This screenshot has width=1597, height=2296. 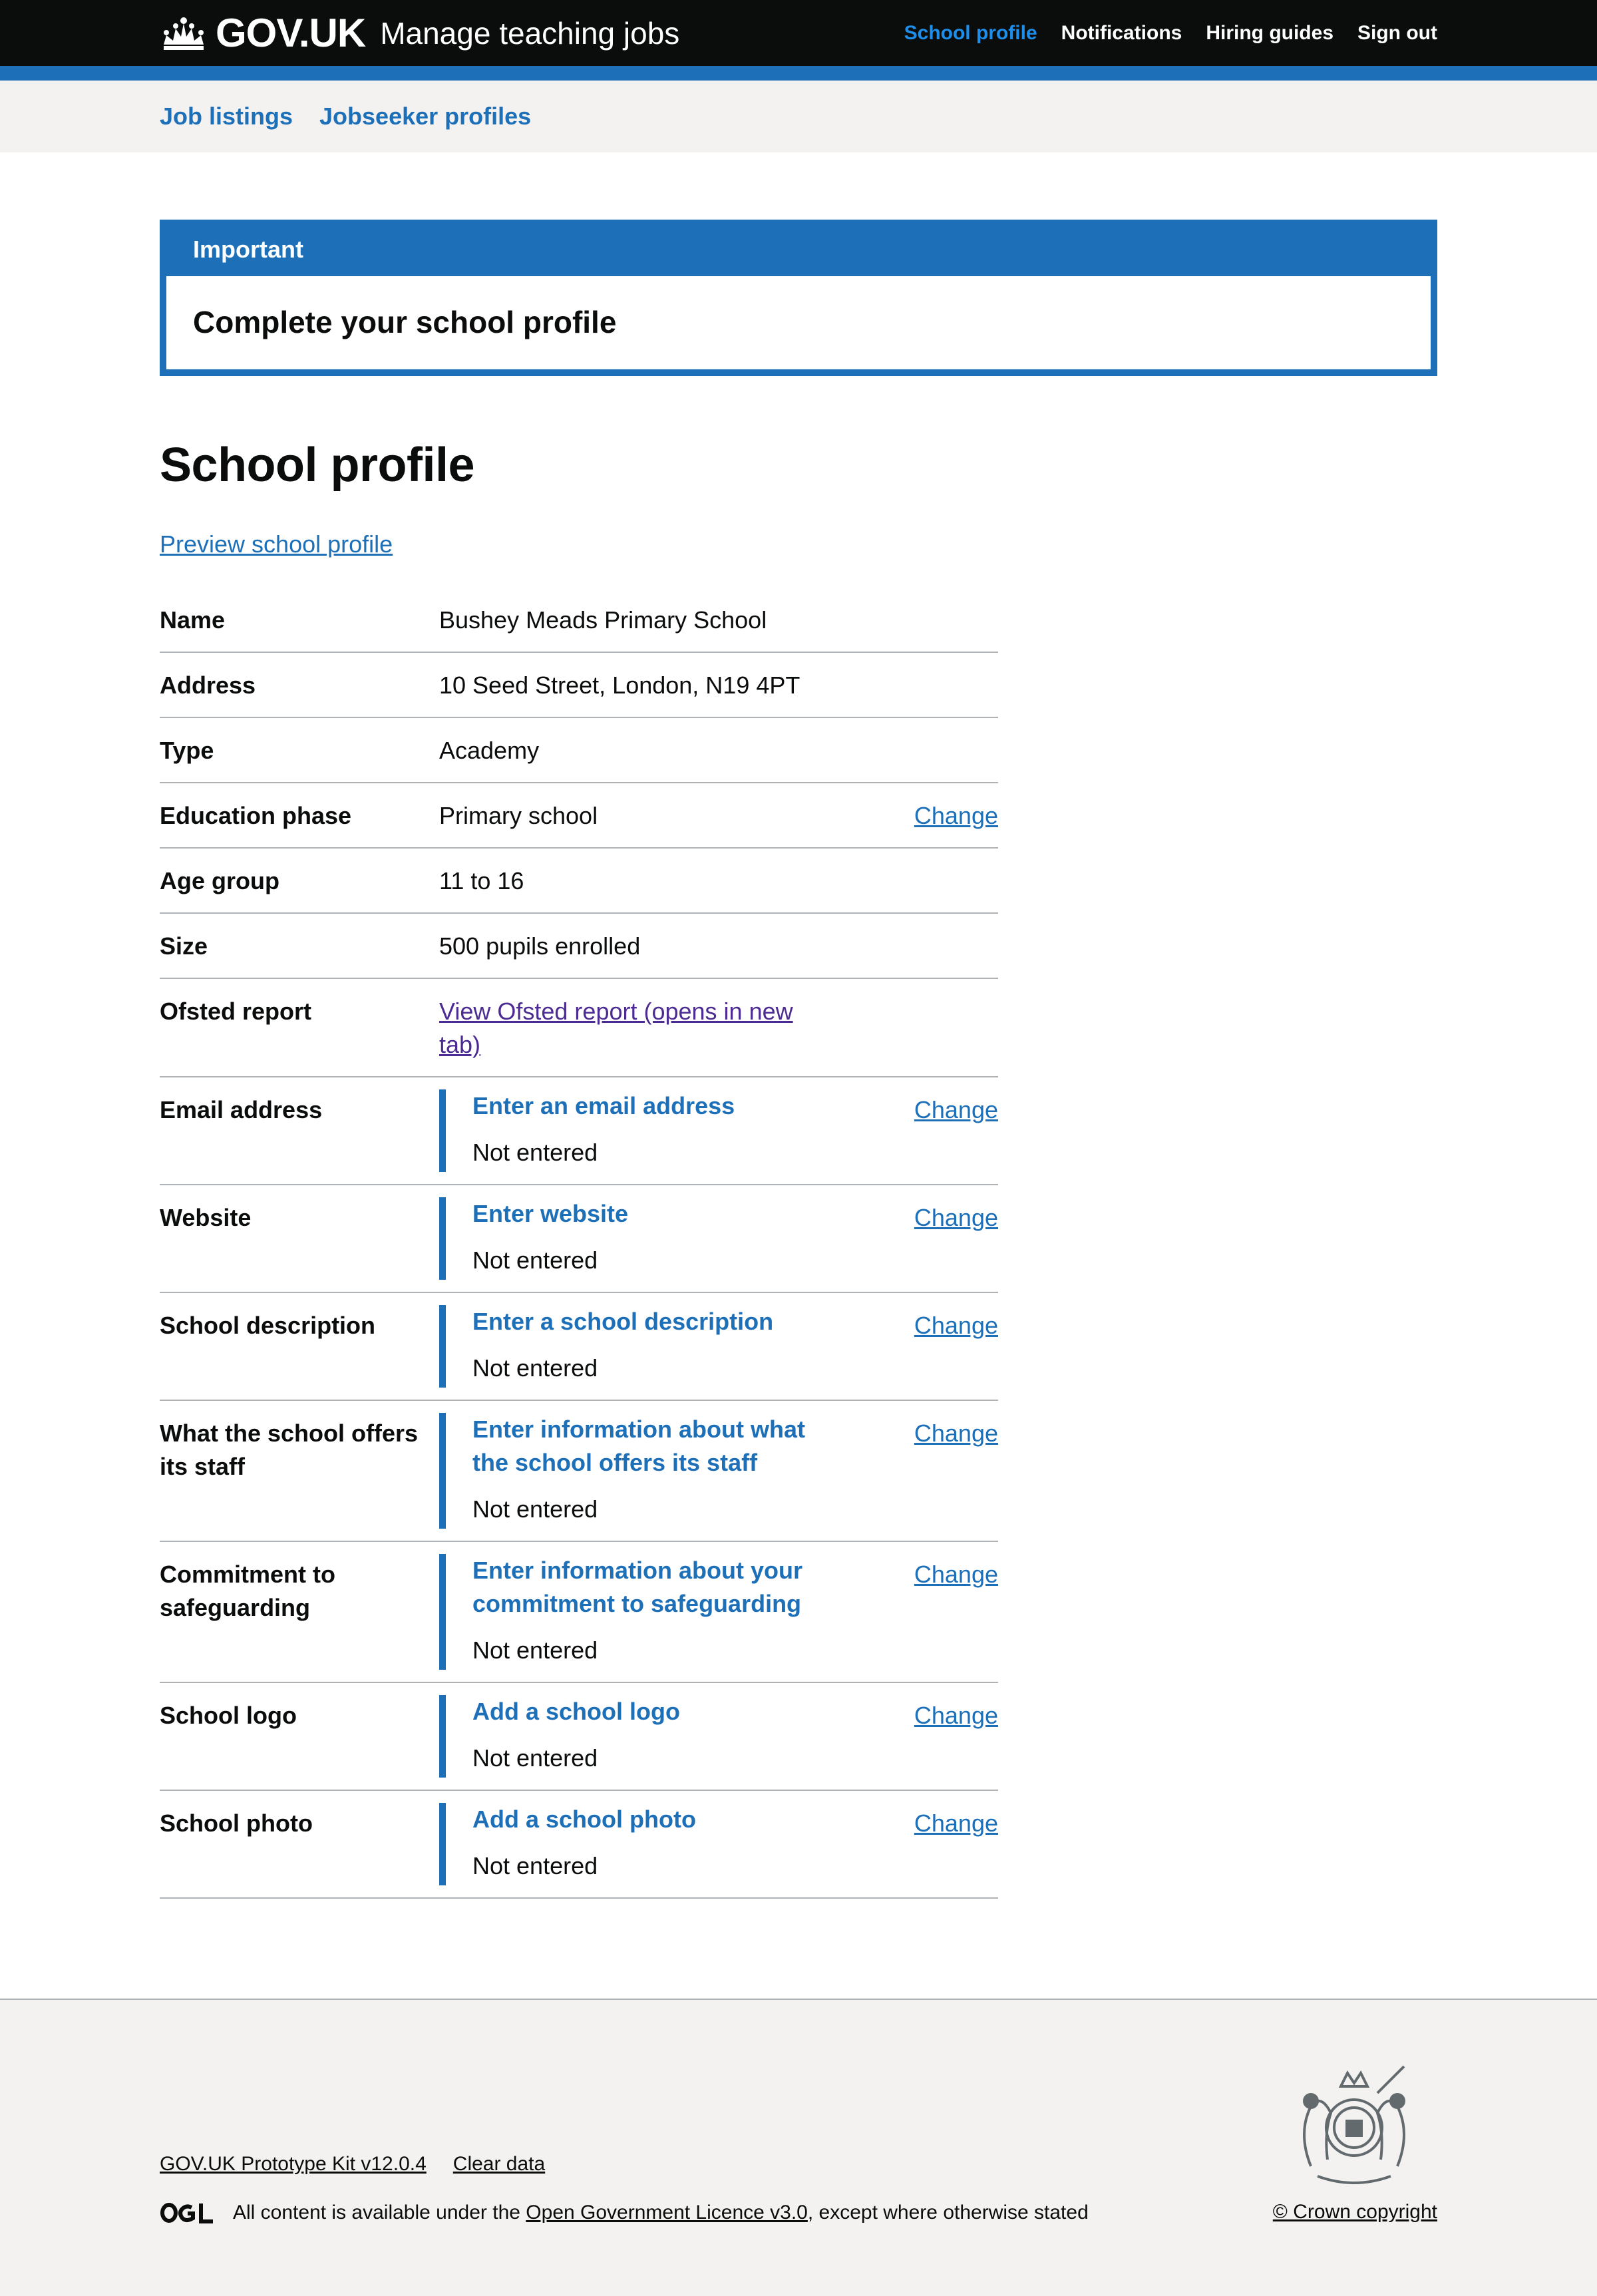 I want to click on crown-copyright-link: © Crown copyright, so click(x=1355, y=2212).